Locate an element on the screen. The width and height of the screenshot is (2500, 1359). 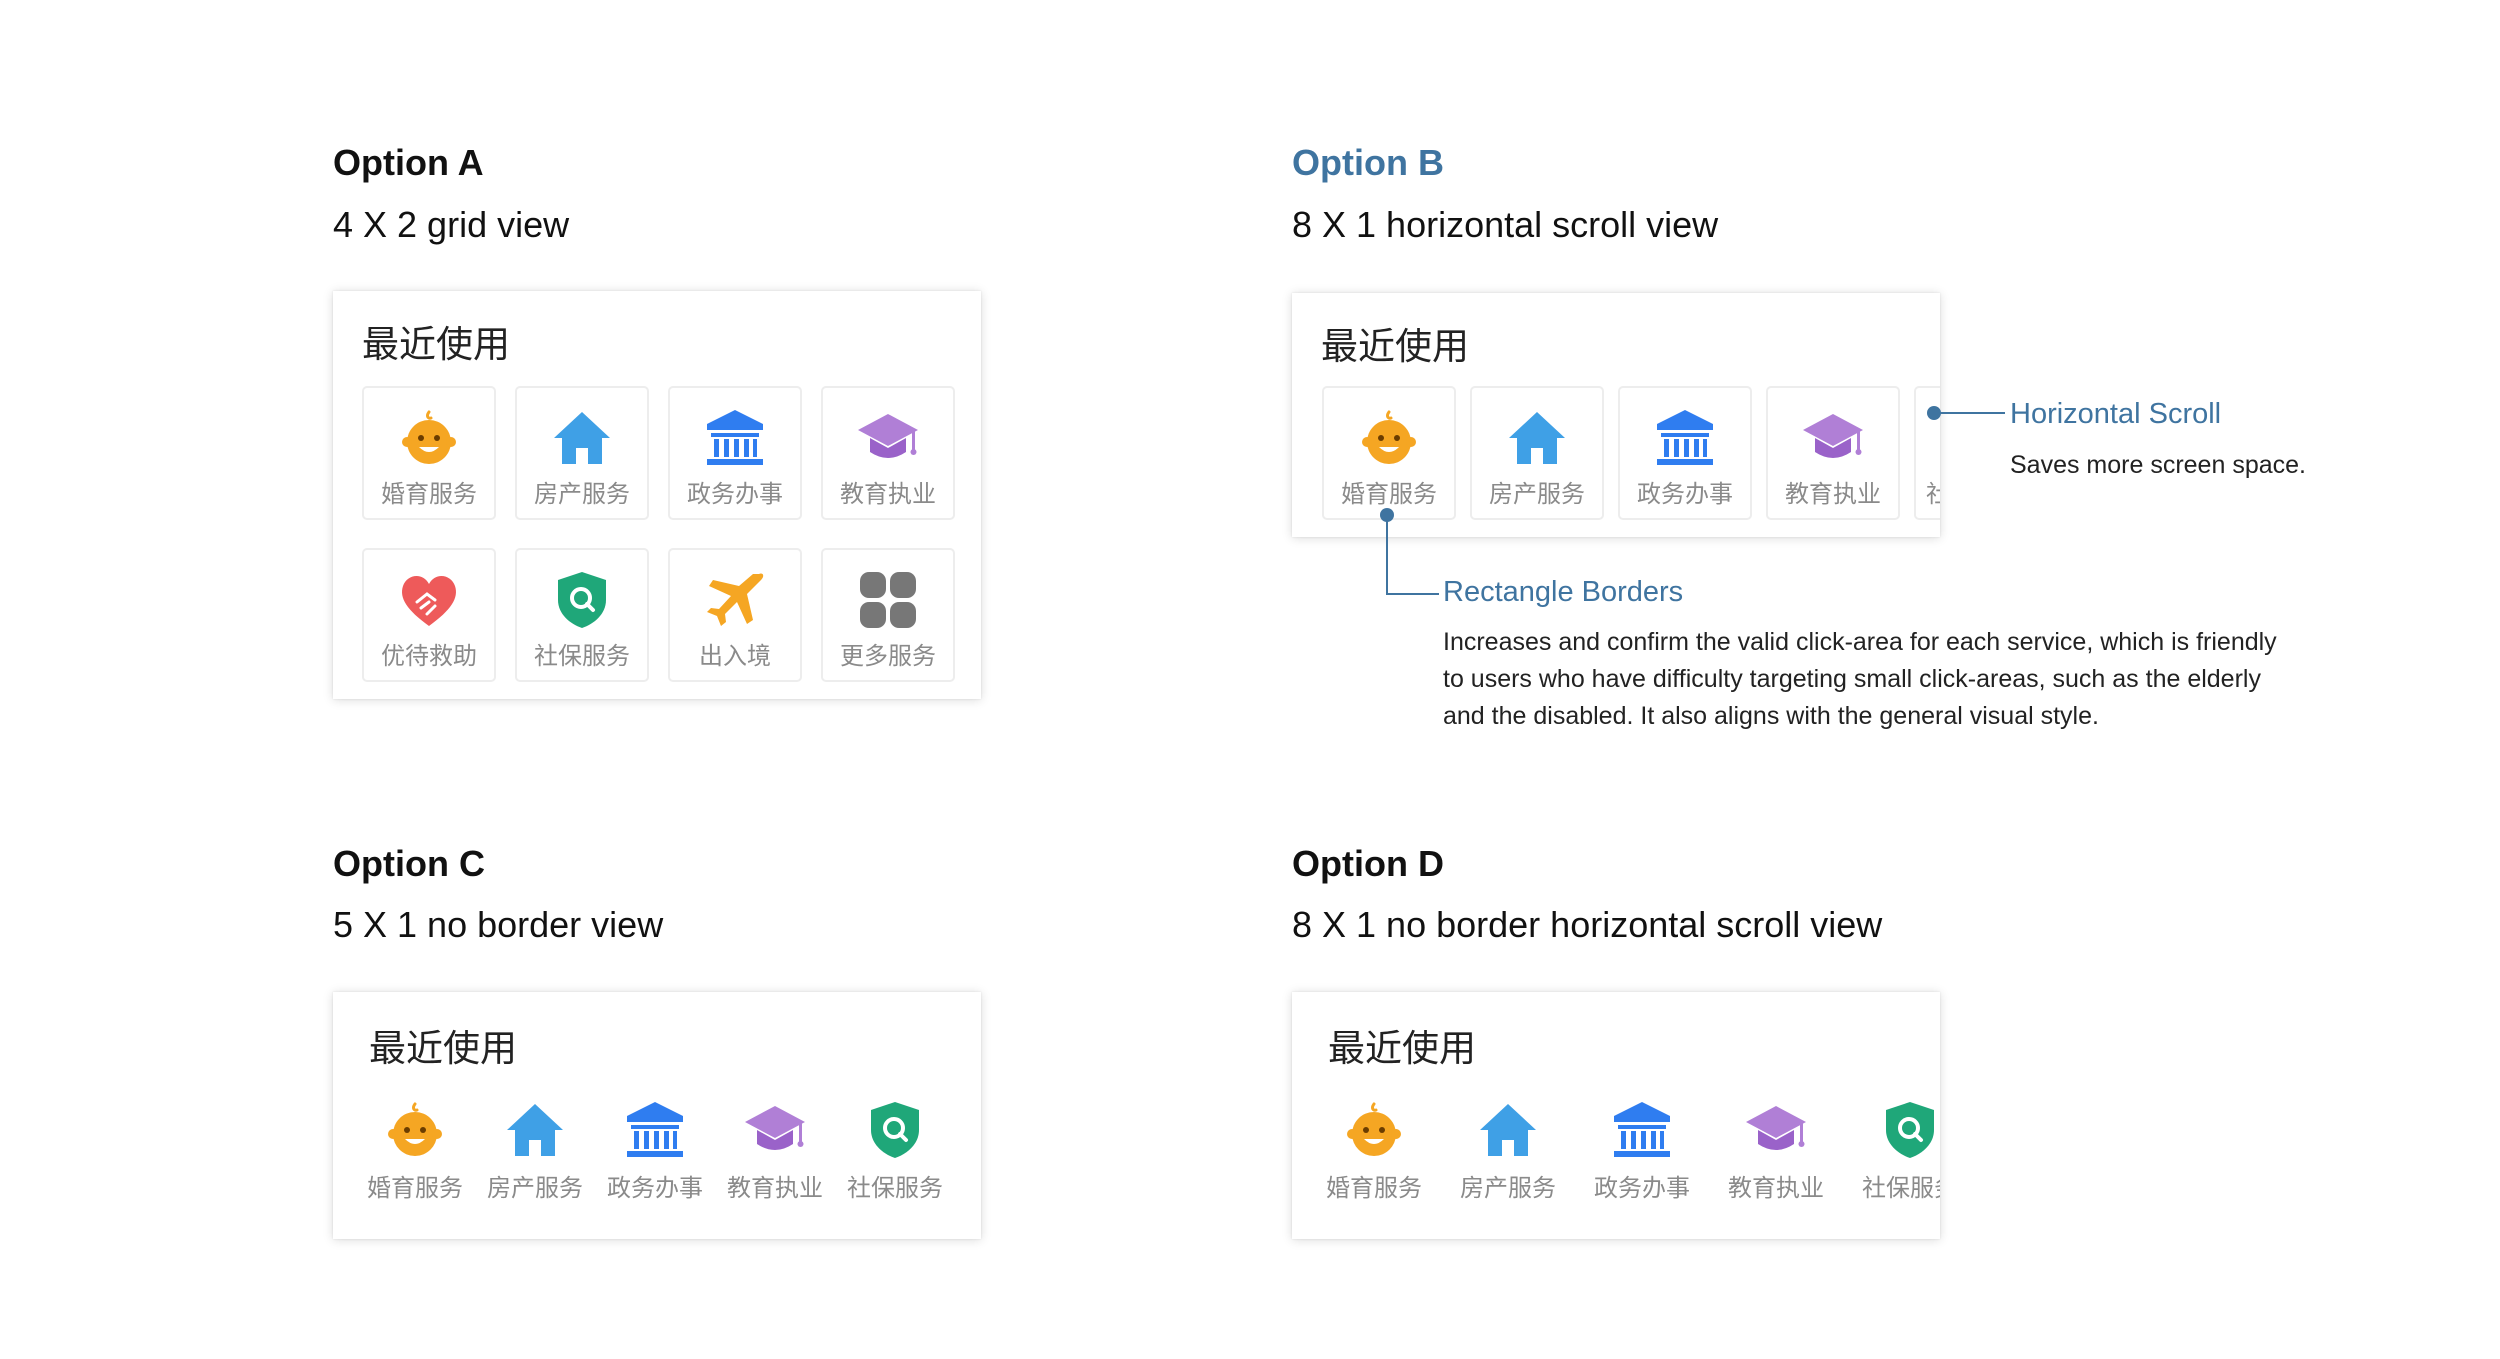
option-a-title: Option A is located at coordinates (408, 162).